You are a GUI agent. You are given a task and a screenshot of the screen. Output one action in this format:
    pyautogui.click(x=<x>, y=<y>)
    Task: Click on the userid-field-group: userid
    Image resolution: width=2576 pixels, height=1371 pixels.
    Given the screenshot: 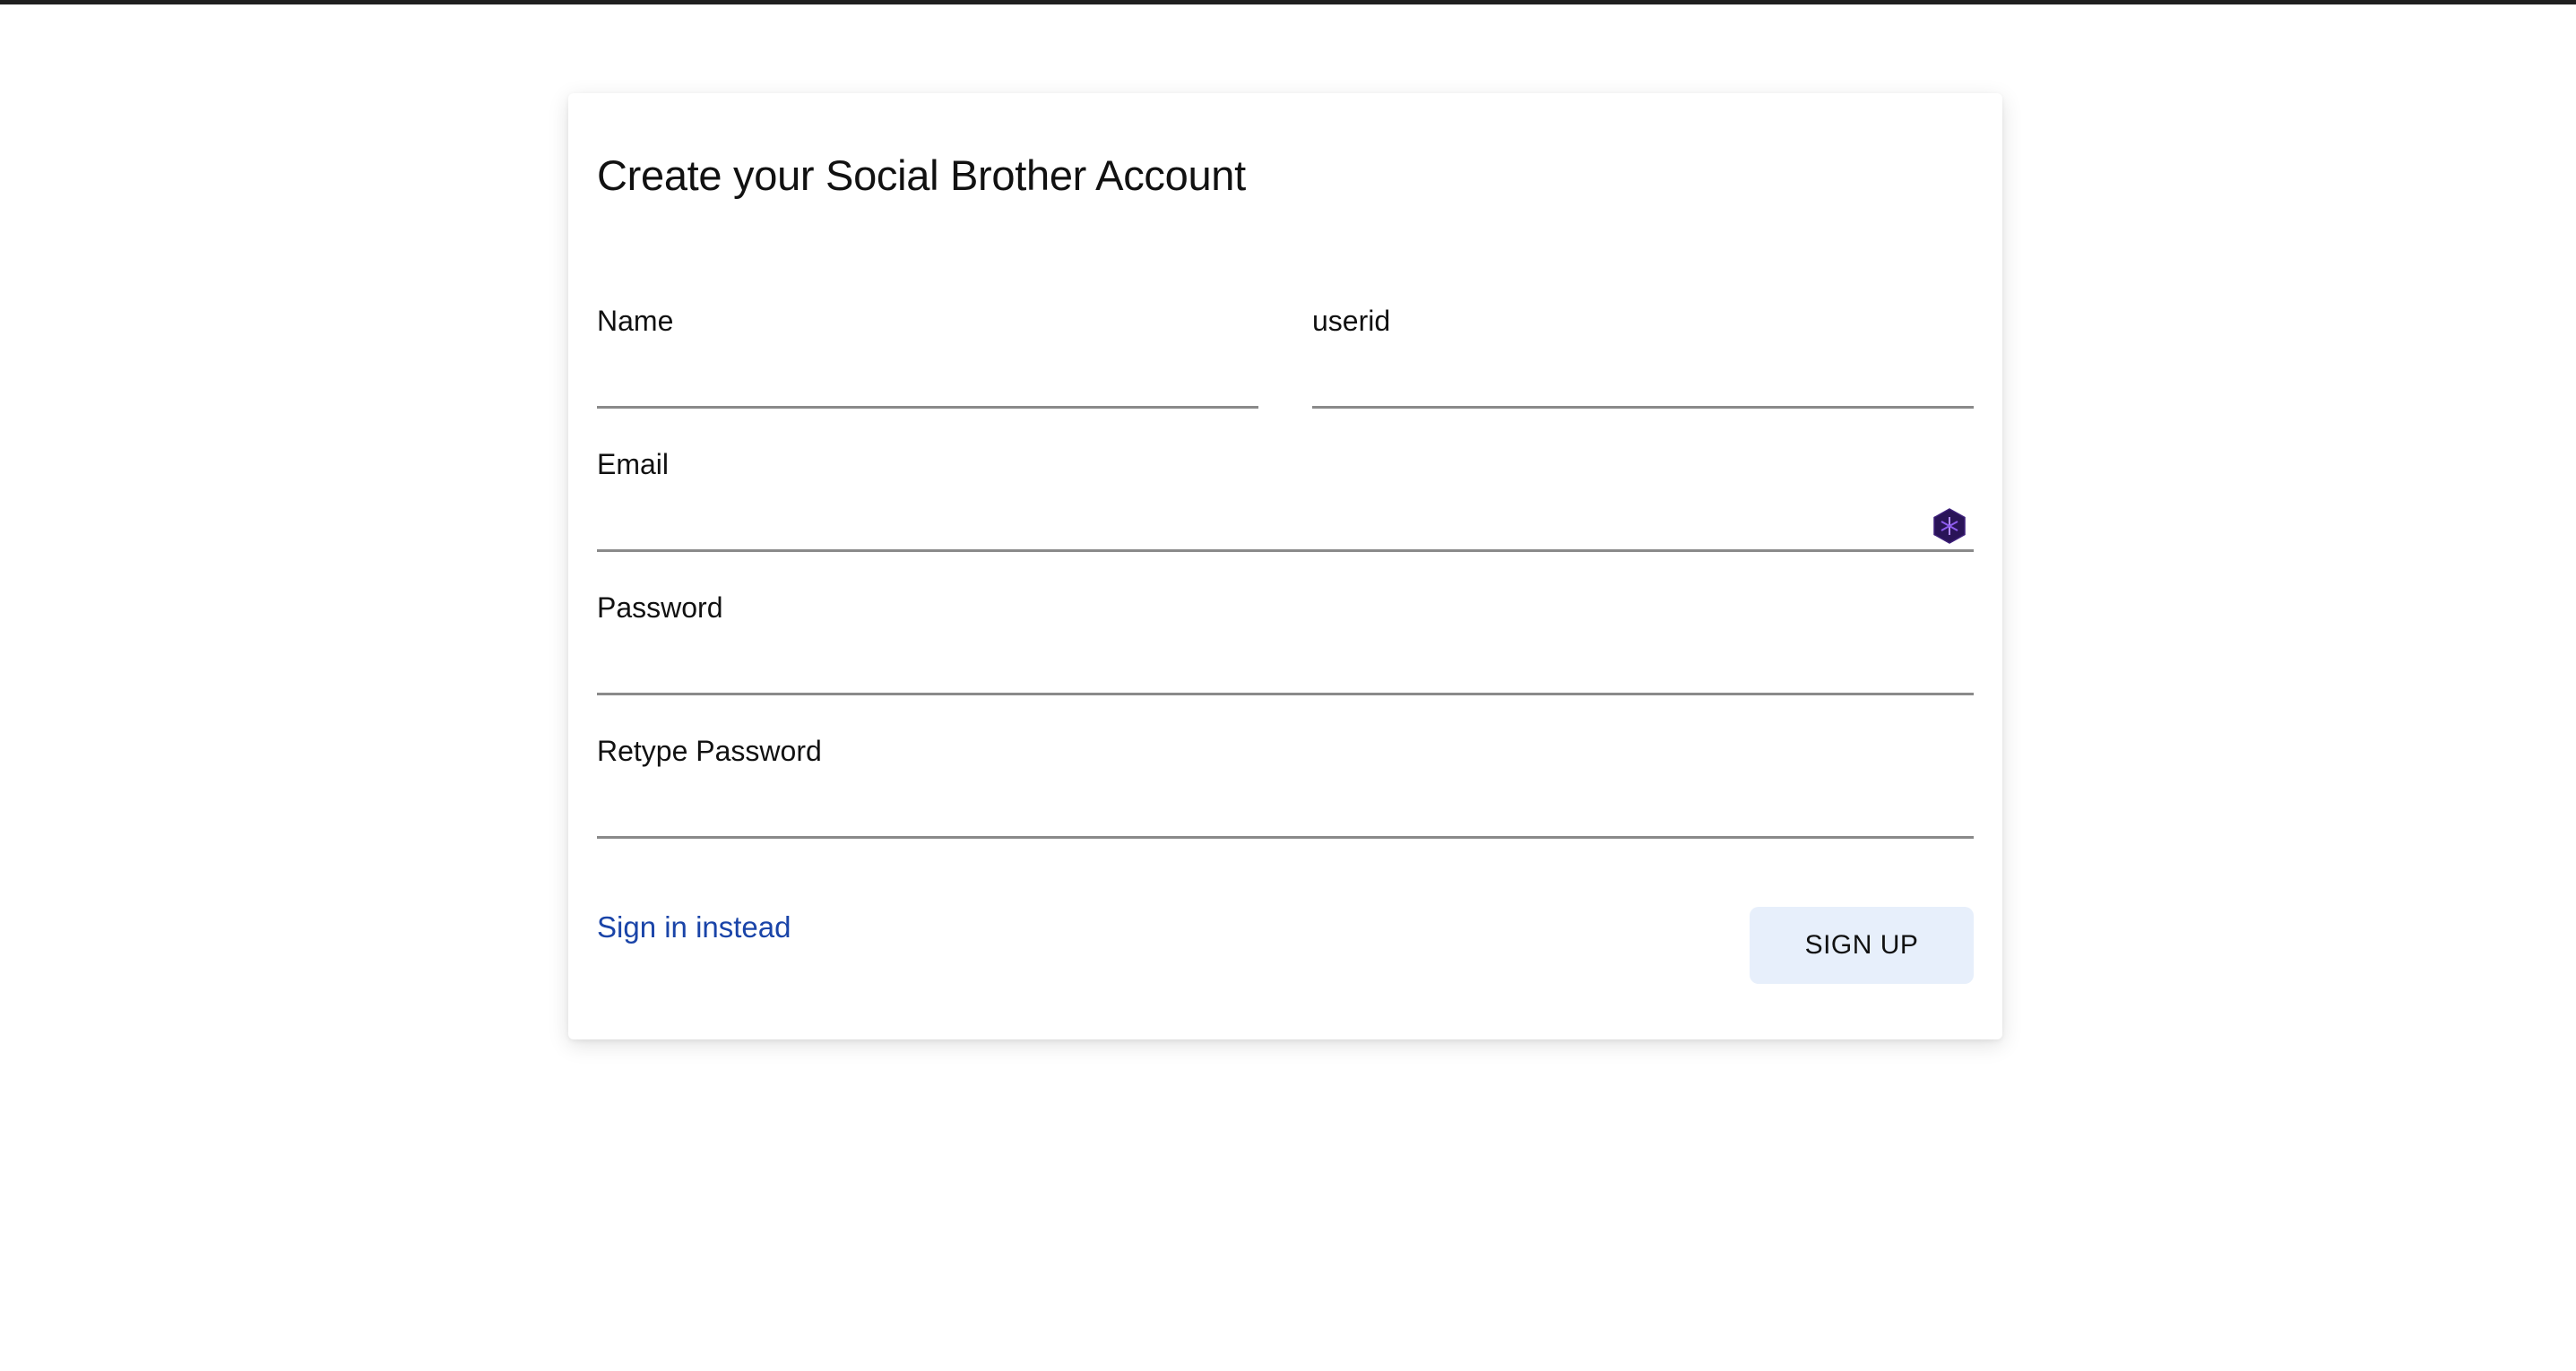 What is the action you would take?
    pyautogui.click(x=1643, y=358)
    